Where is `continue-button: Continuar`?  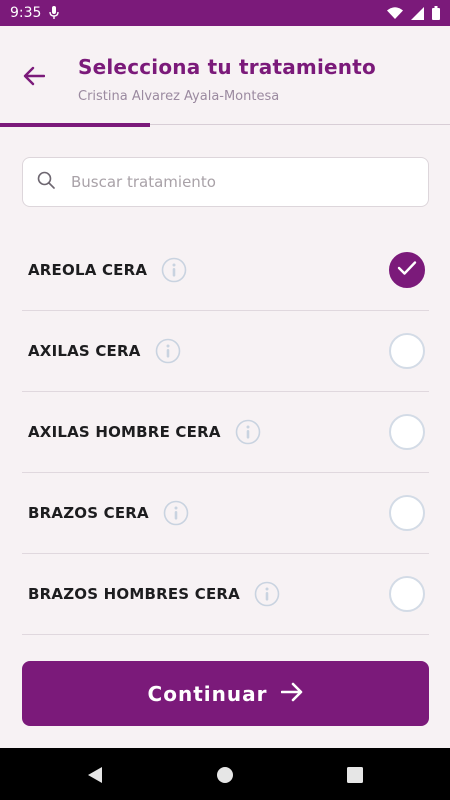
continue-button: Continuar is located at coordinates (225, 693).